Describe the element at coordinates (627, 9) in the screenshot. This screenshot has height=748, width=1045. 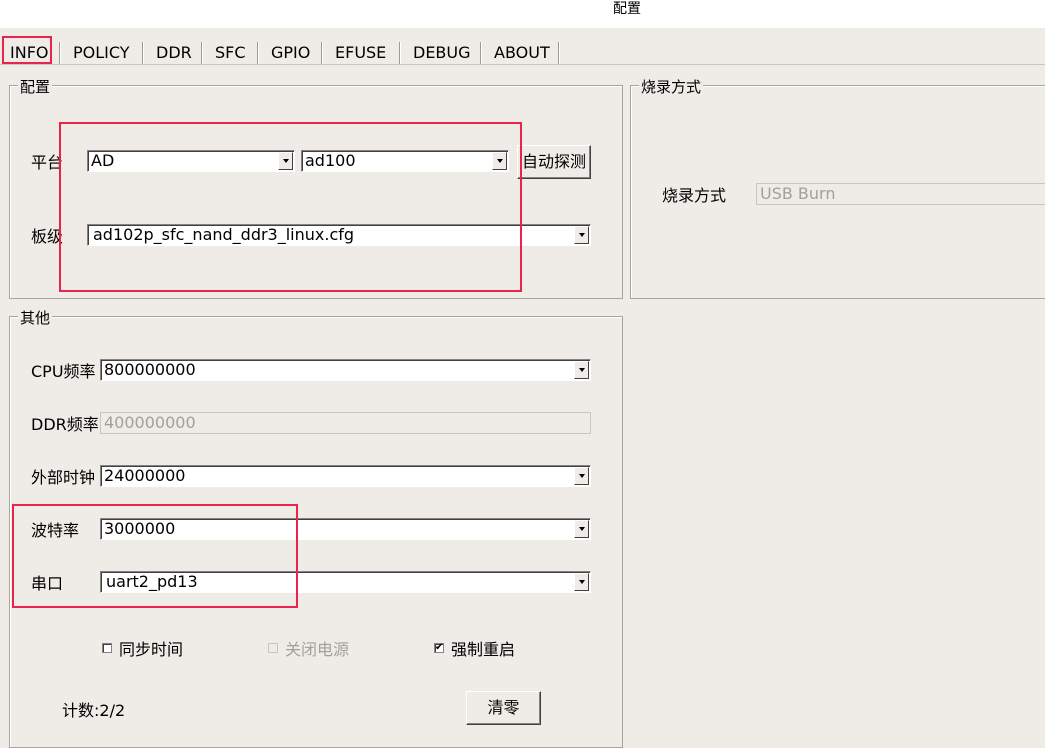
I see `window-title: 配置` at that location.